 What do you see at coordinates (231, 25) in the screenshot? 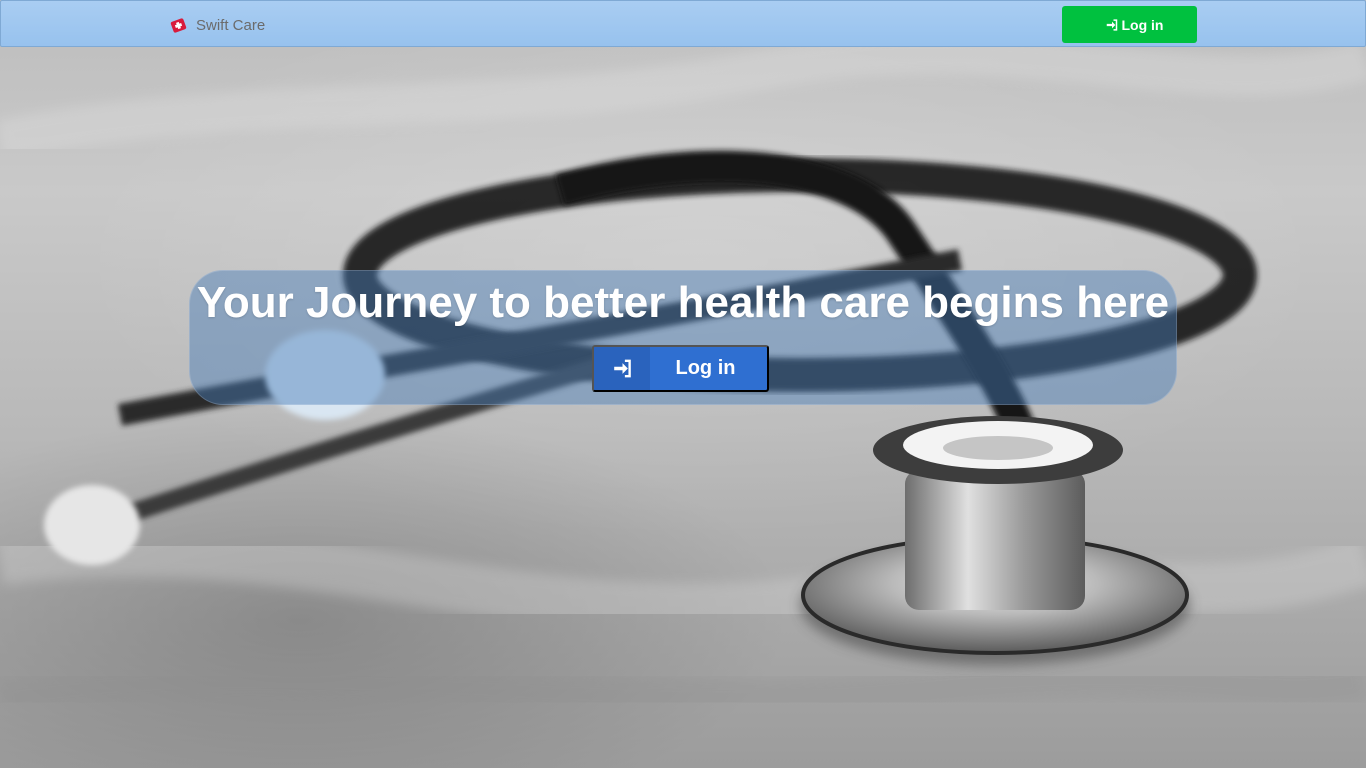
I see `brand-name: Swift Care` at bounding box center [231, 25].